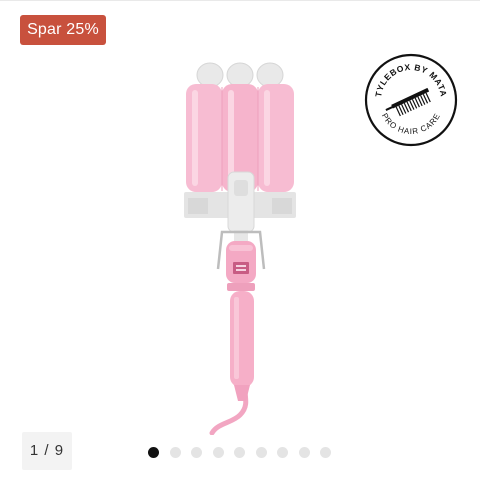 The height and width of the screenshot is (480, 480). What do you see at coordinates (240, 0) in the screenshot?
I see `top-divider` at bounding box center [240, 0].